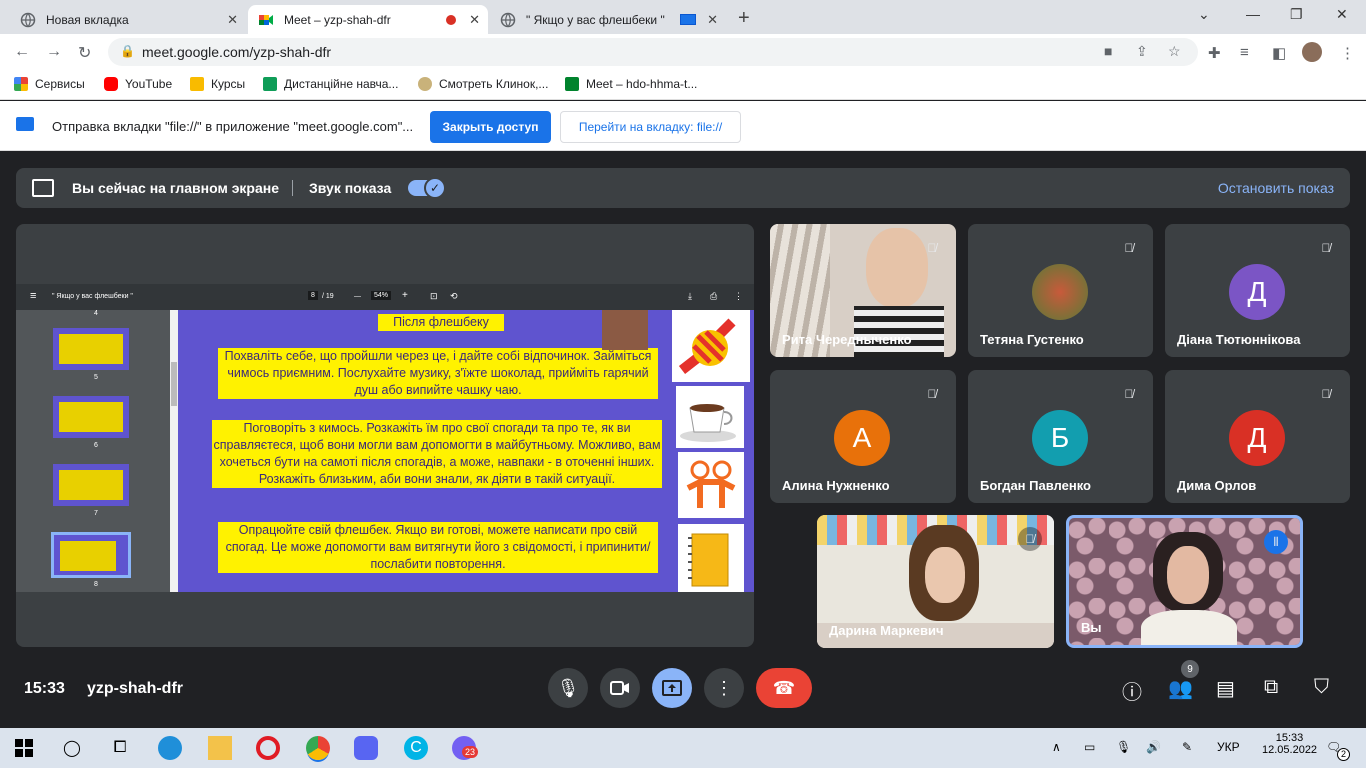  Describe the element at coordinates (1276, 188) in the screenshot. I see `stop-presenting-button: Остановить показ` at that location.